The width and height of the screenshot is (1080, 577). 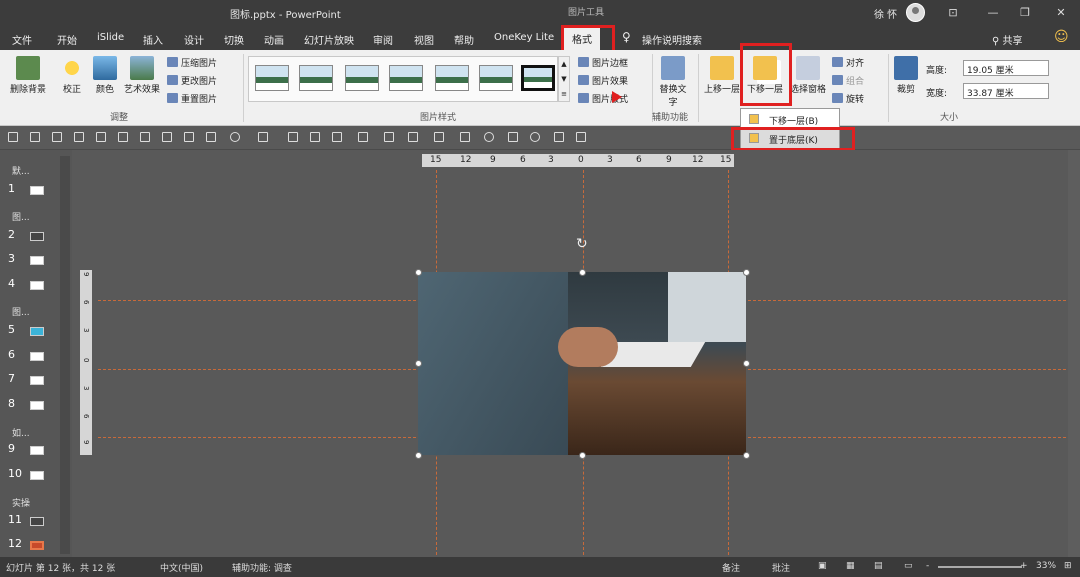 I want to click on section-label: 实操, so click(x=21, y=502).